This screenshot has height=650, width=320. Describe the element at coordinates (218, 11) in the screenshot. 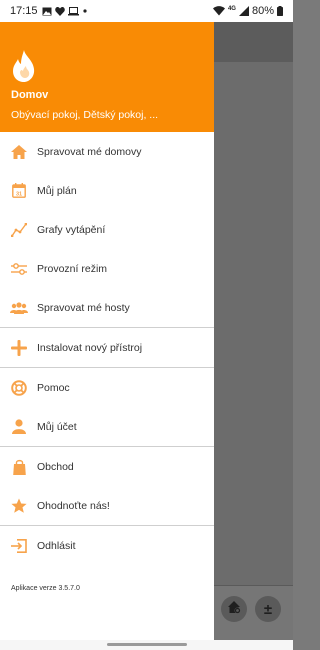

I see `wifi-icon` at that location.